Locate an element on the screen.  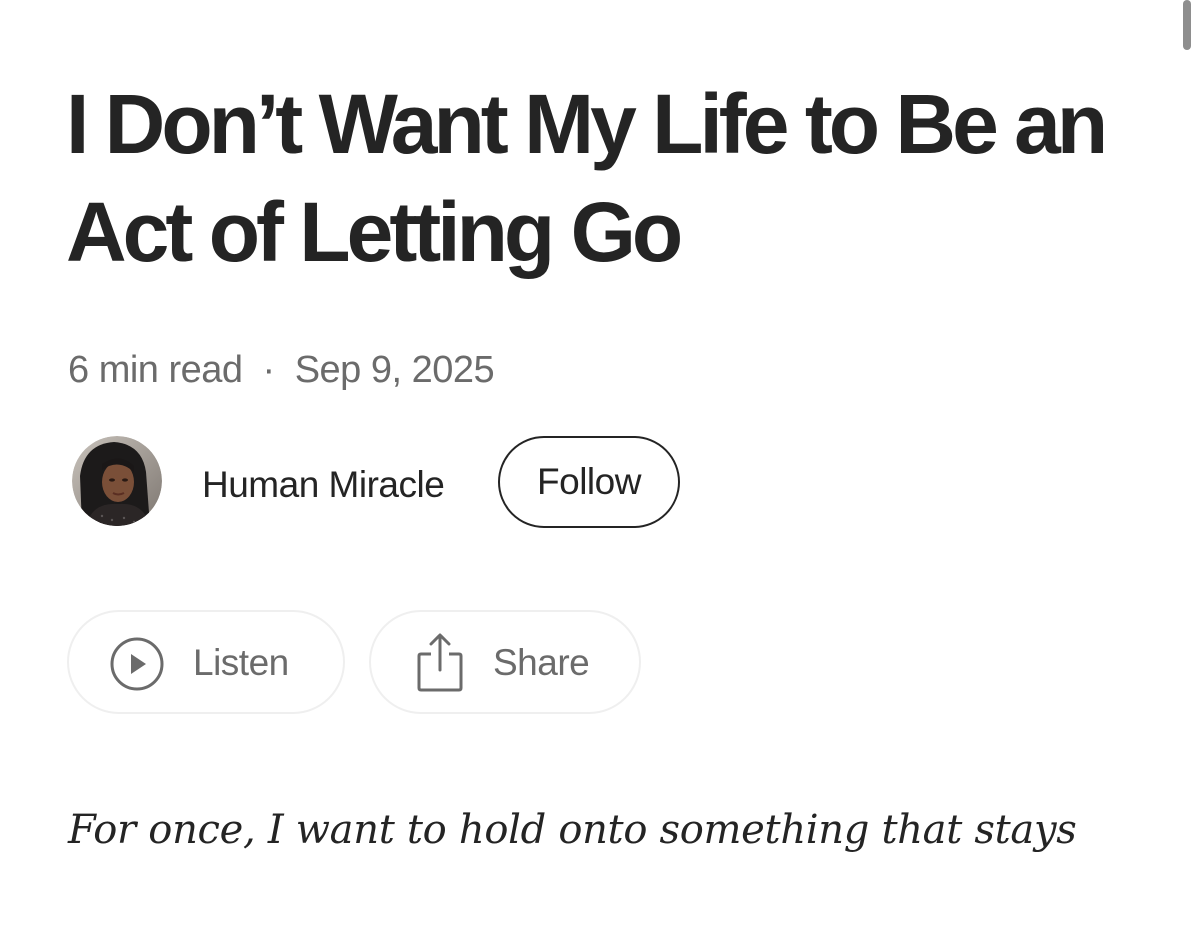
listen-button: Listen is located at coordinates (206, 662).